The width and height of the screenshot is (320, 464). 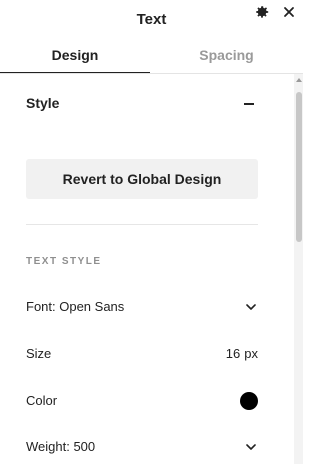 I want to click on scrollbar-thumb, so click(x=299, y=167).